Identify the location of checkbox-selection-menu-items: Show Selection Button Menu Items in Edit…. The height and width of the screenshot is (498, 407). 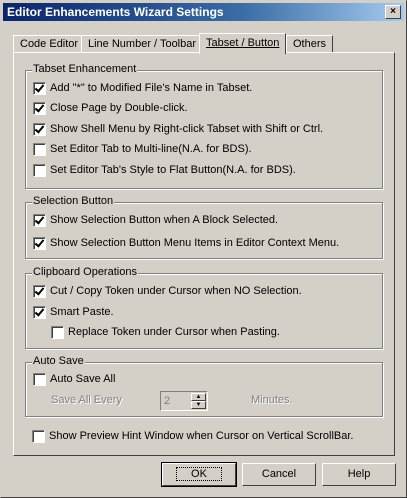
(186, 244).